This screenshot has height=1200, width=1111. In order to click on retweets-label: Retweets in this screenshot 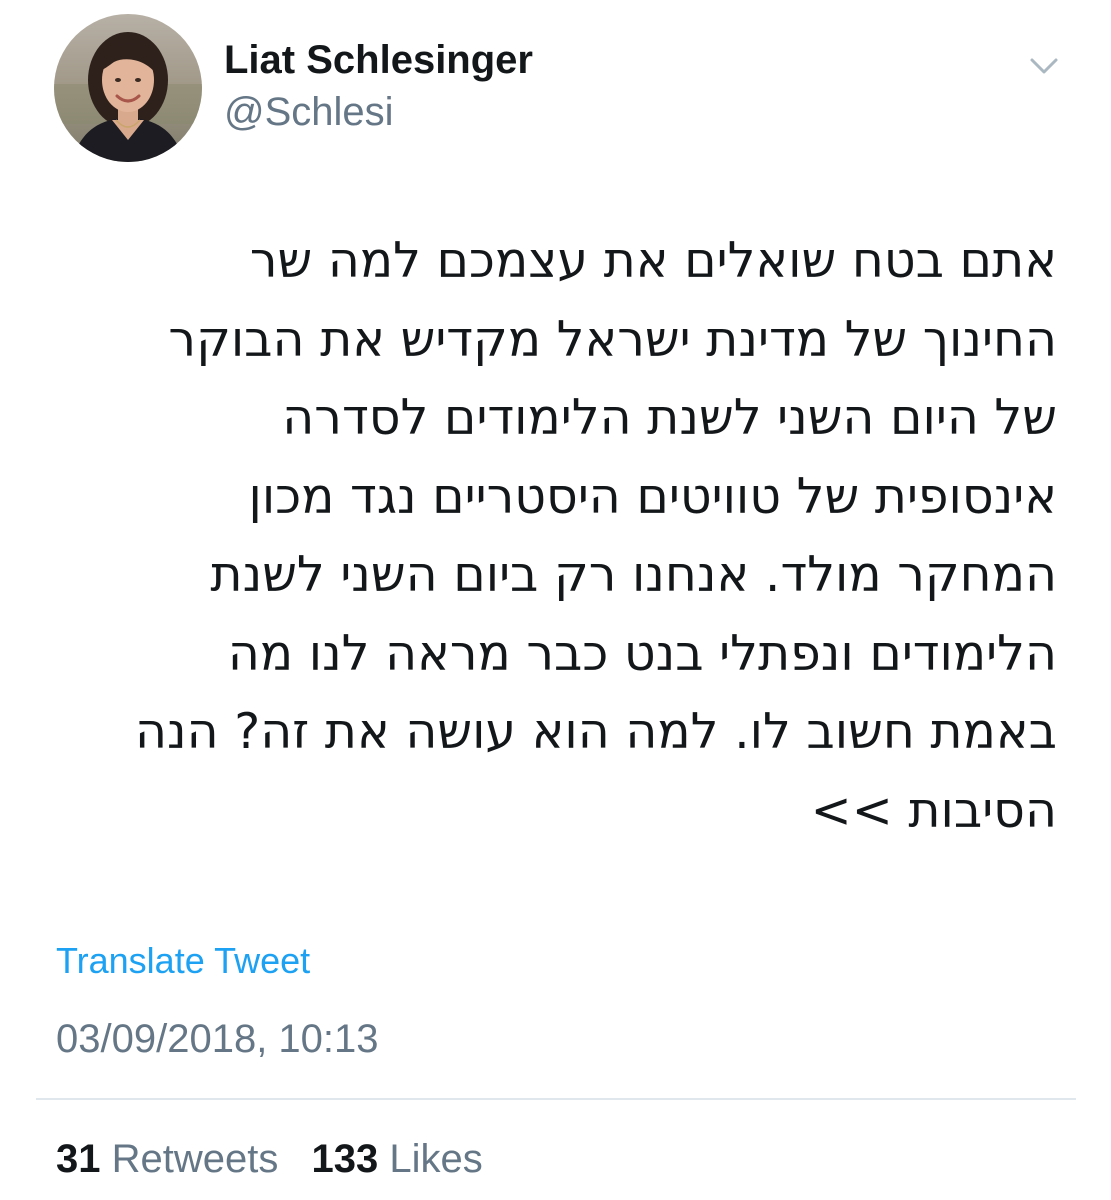, I will do `click(195, 1159)`.